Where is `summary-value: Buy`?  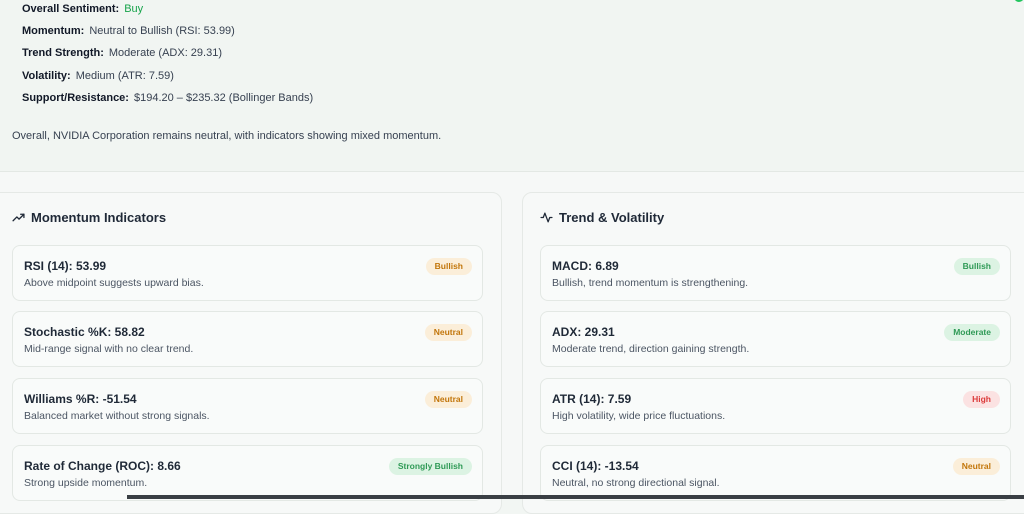
summary-value: Buy is located at coordinates (134, 9).